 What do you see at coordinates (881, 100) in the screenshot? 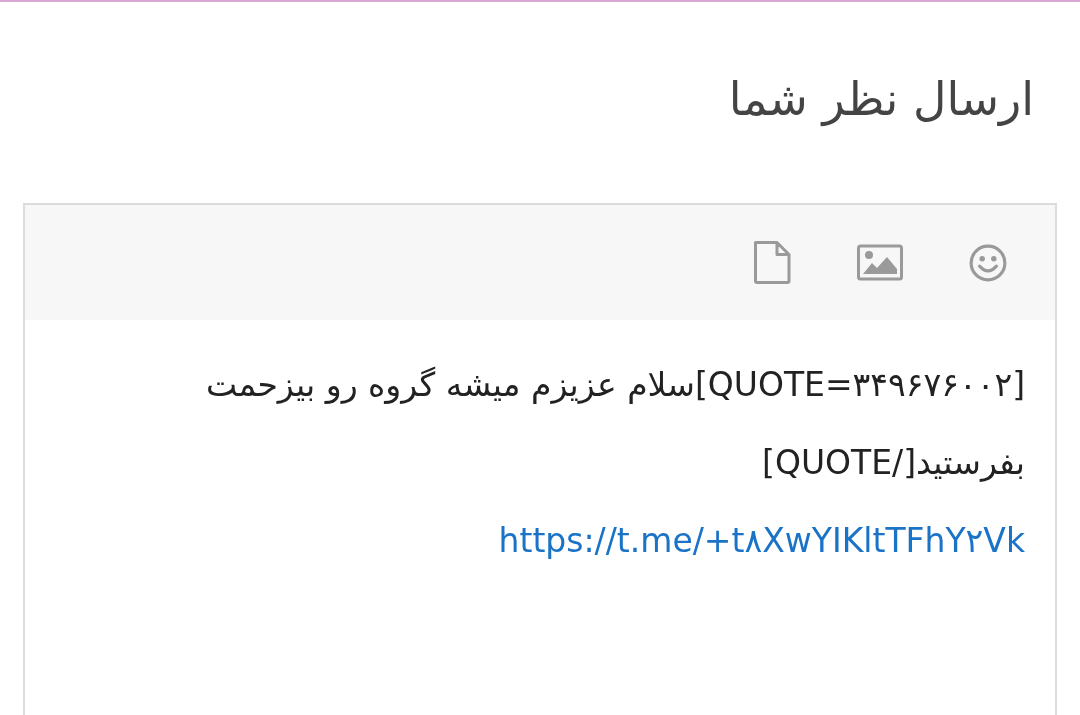
I see `form-title: ارسال نظر شما` at bounding box center [881, 100].